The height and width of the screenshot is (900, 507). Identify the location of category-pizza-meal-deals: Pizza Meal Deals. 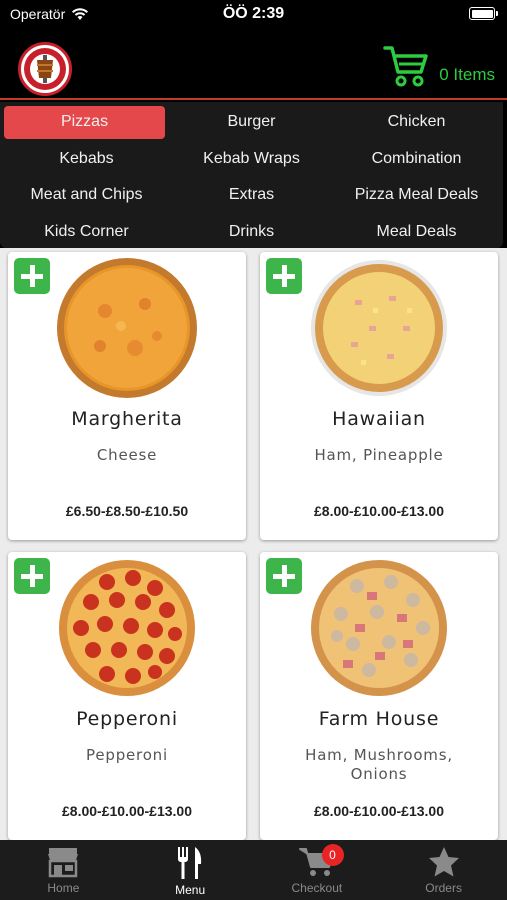
(416, 195).